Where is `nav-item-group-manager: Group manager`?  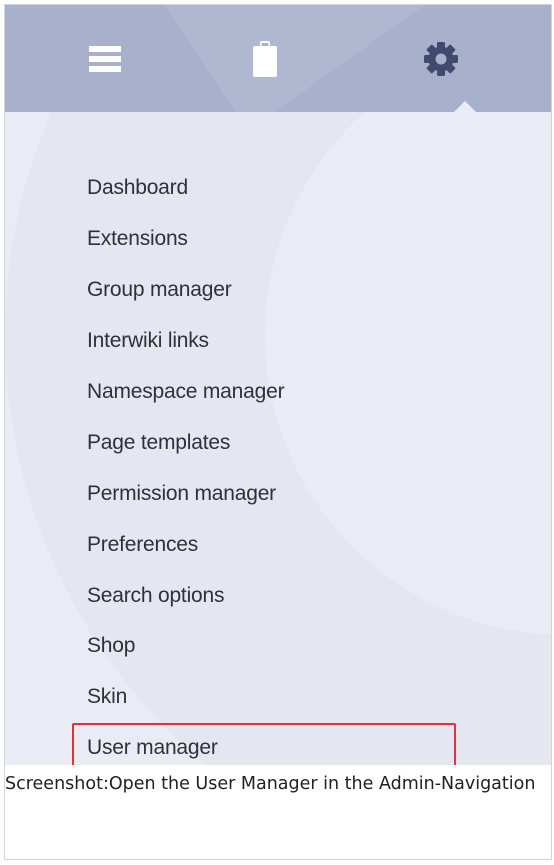
nav-item-group-manager: Group manager is located at coordinates (278, 290).